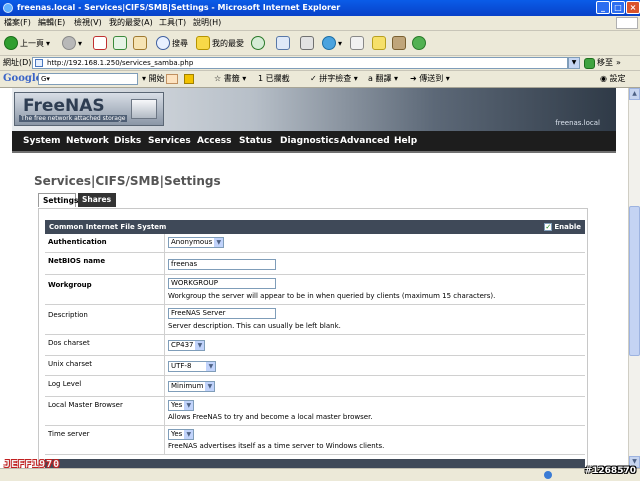  What do you see at coordinates (182, 345) in the screenshot?
I see `dos-charset-value: CP437` at bounding box center [182, 345].